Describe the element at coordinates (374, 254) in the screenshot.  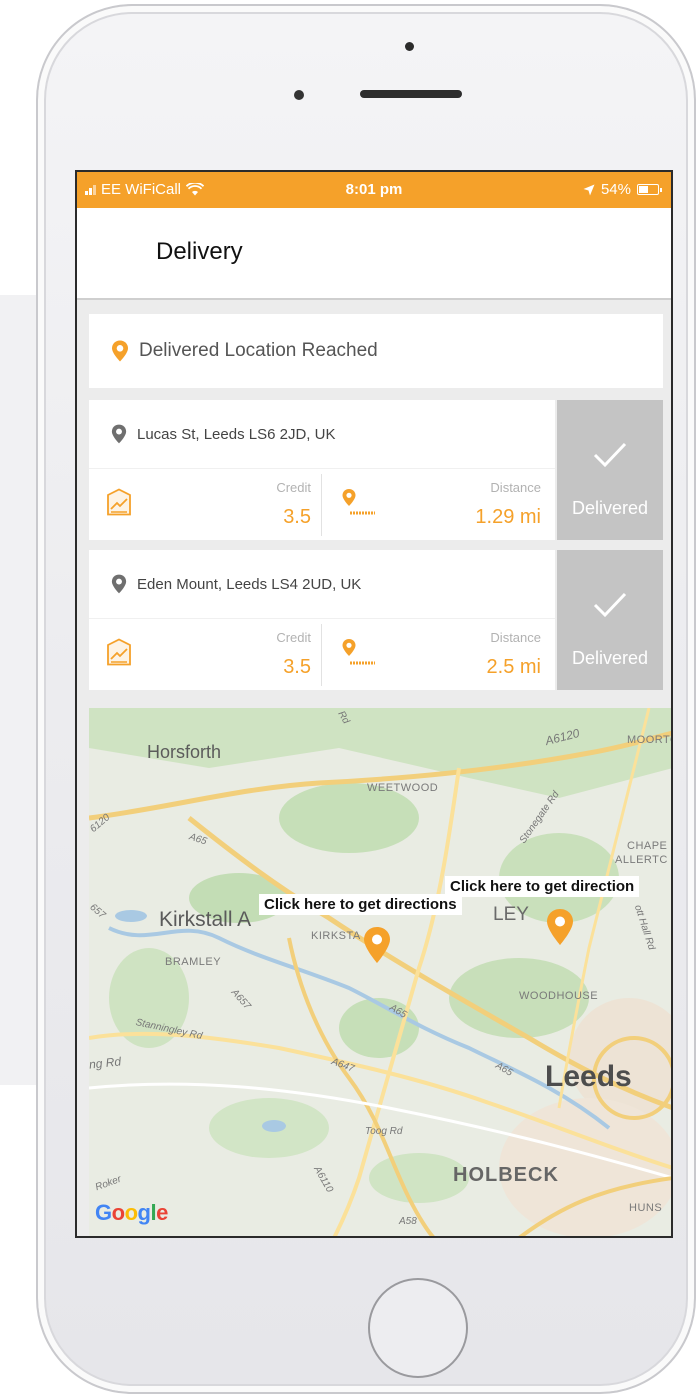
I see `app-header: Delivery` at that location.